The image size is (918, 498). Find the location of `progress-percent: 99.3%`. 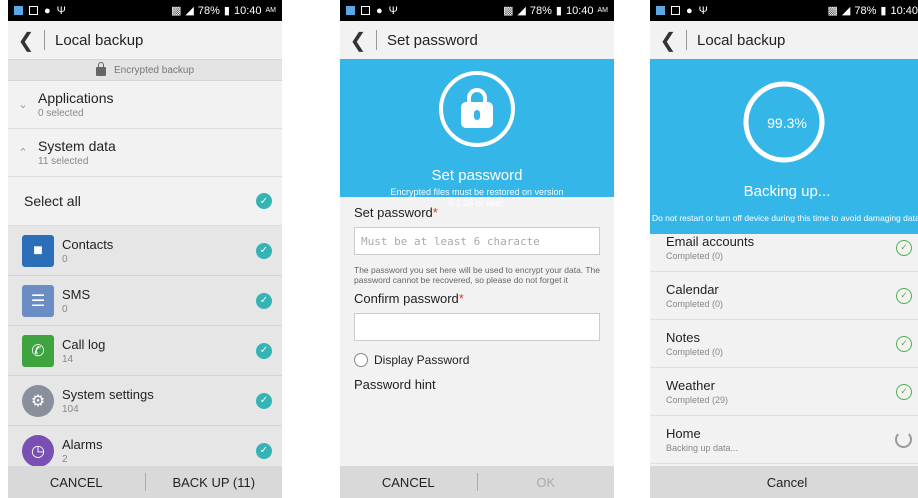

progress-percent: 99.3% is located at coordinates (787, 123).